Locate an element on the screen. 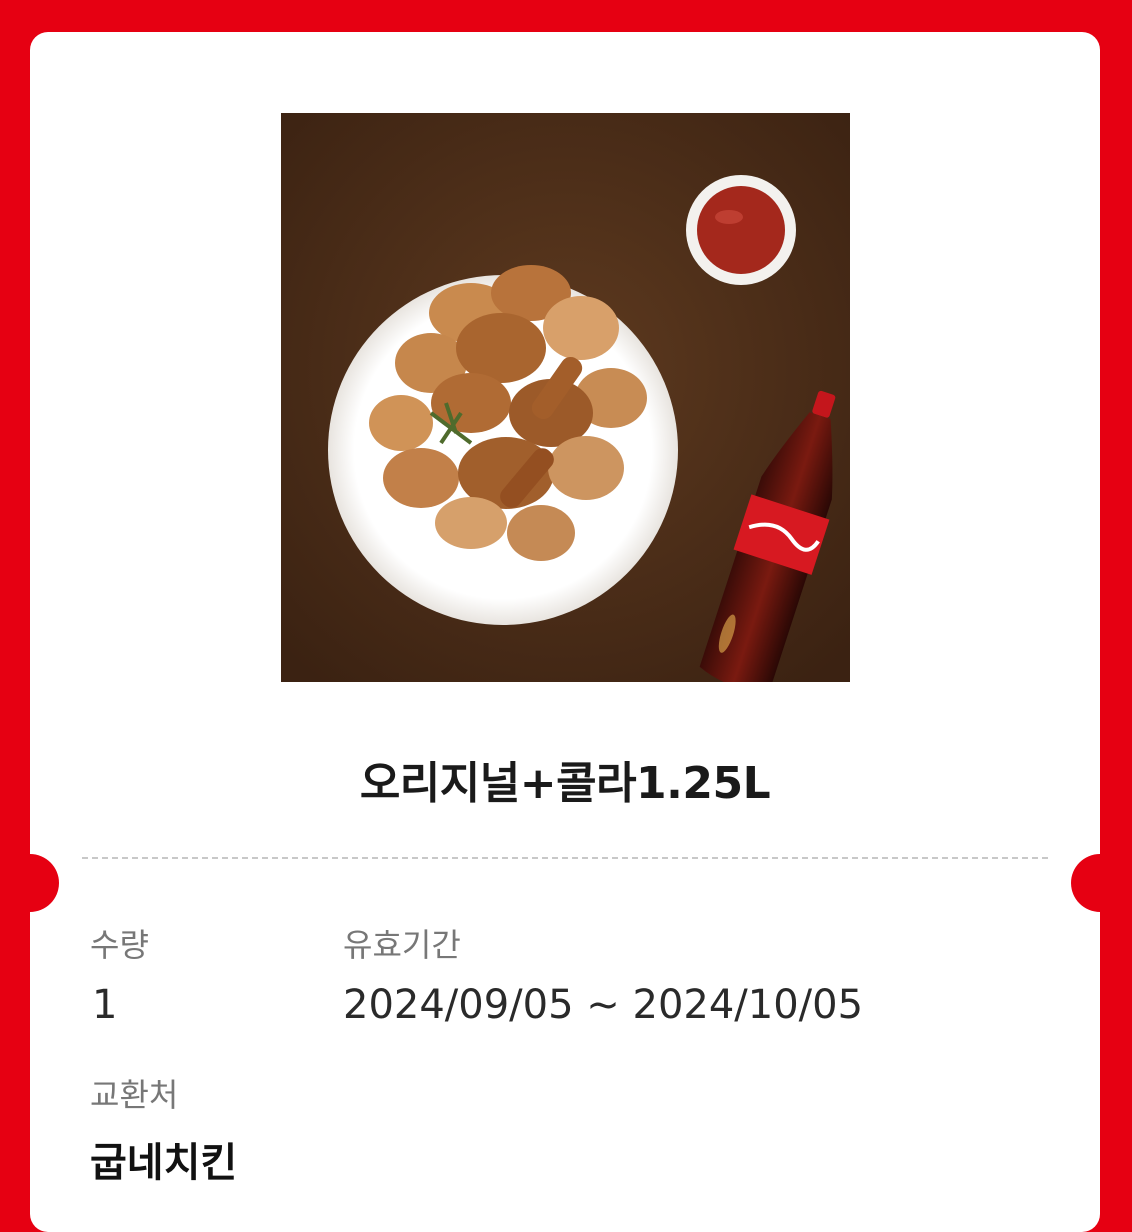  store-value: 굽네치킨 is located at coordinates (164, 1163).